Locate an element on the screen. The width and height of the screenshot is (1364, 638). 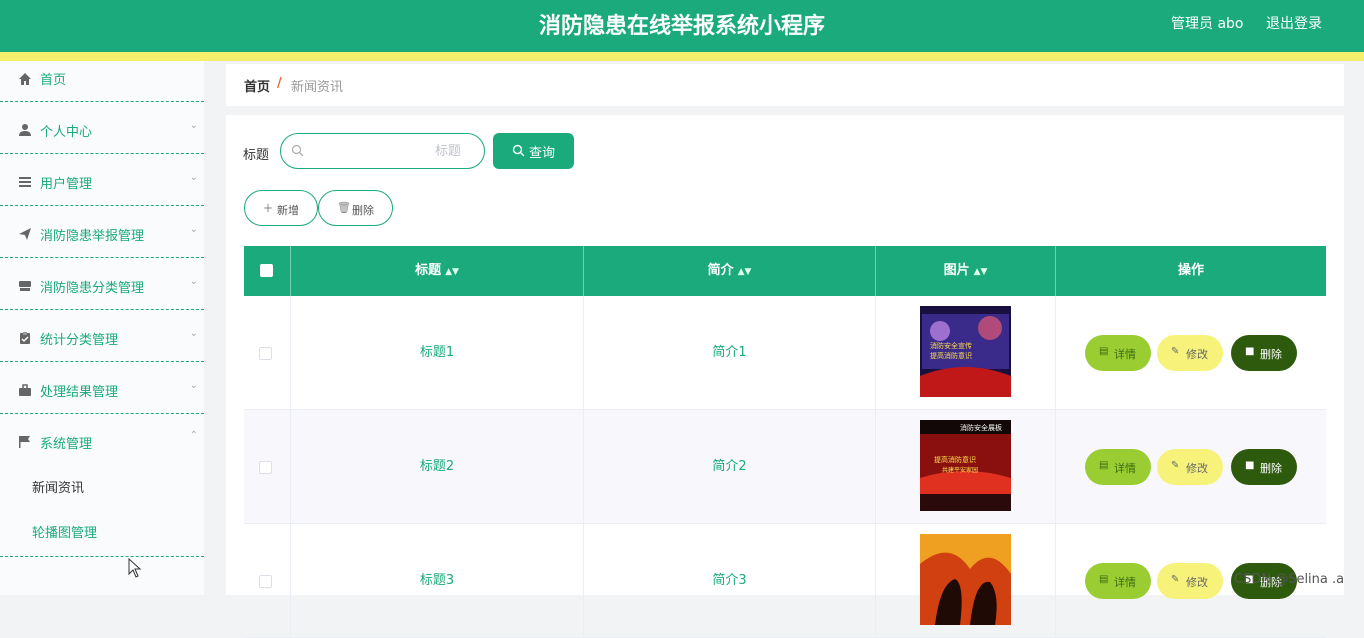
sidebar-item-hazard-category: 消防隐患分类管理 ⌄ is located at coordinates (102, 284).